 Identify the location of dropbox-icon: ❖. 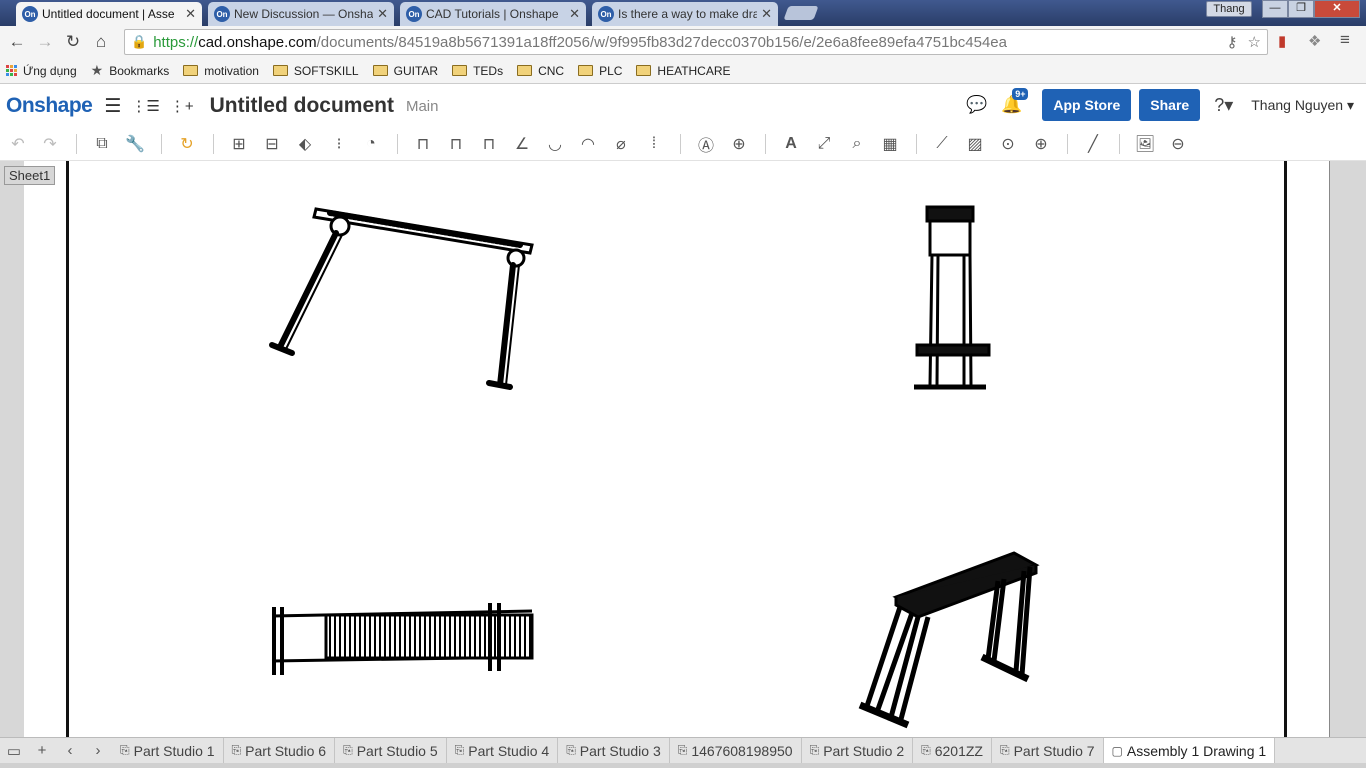
(1314, 41).